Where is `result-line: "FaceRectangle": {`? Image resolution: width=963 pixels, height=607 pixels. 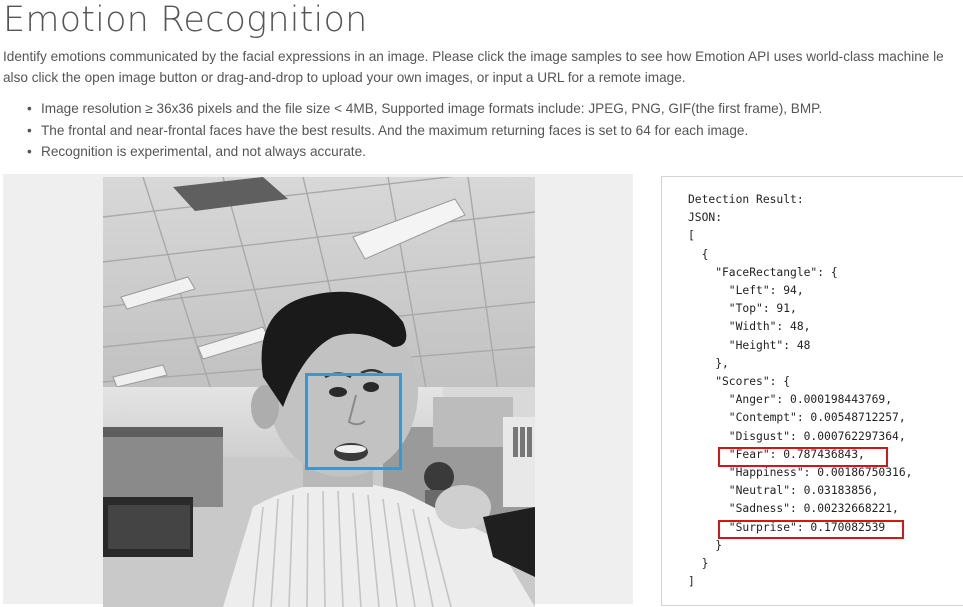
result-line: "FaceRectangle": { is located at coordinates (763, 272).